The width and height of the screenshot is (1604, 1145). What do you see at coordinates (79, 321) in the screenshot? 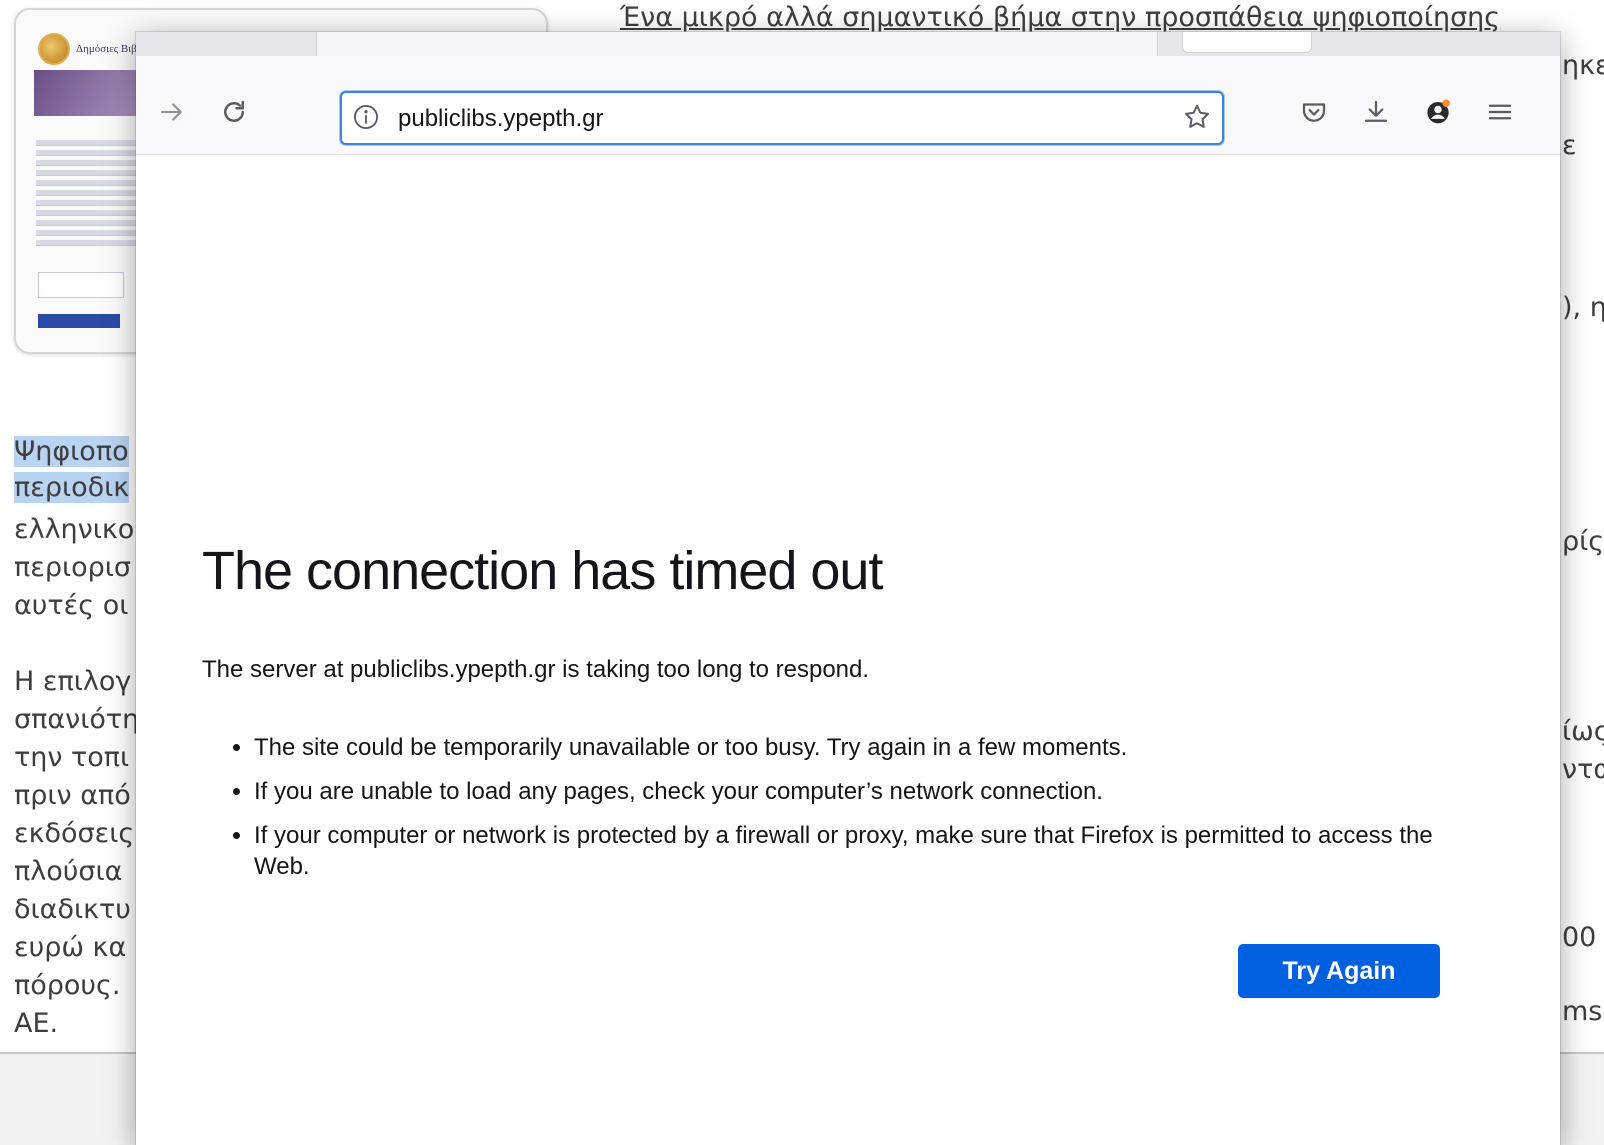
I see `thumbnail-eu-banner` at bounding box center [79, 321].